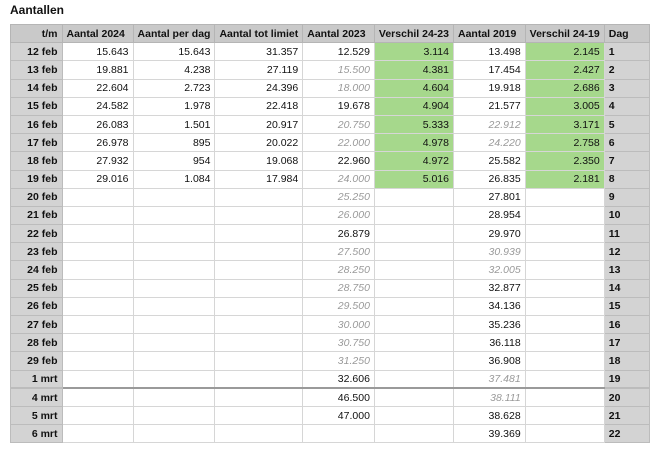 The height and width of the screenshot is (461, 650). What do you see at coordinates (338, 124) in the screenshot?
I see `aantal-2023-cell: 20.750` at bounding box center [338, 124].